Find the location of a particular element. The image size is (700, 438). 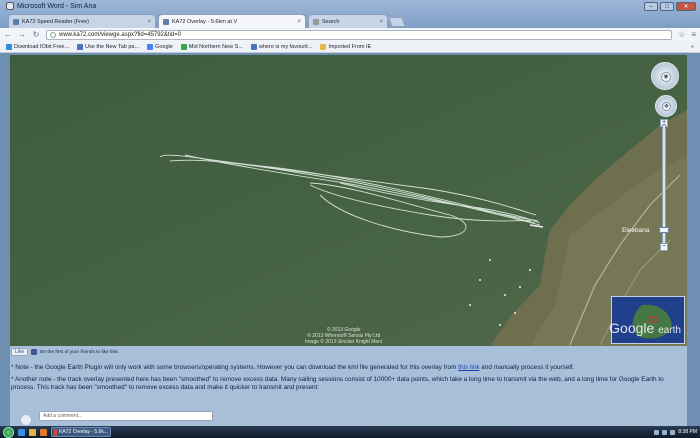

zoom-slider-thumb is located at coordinates (664, 230).